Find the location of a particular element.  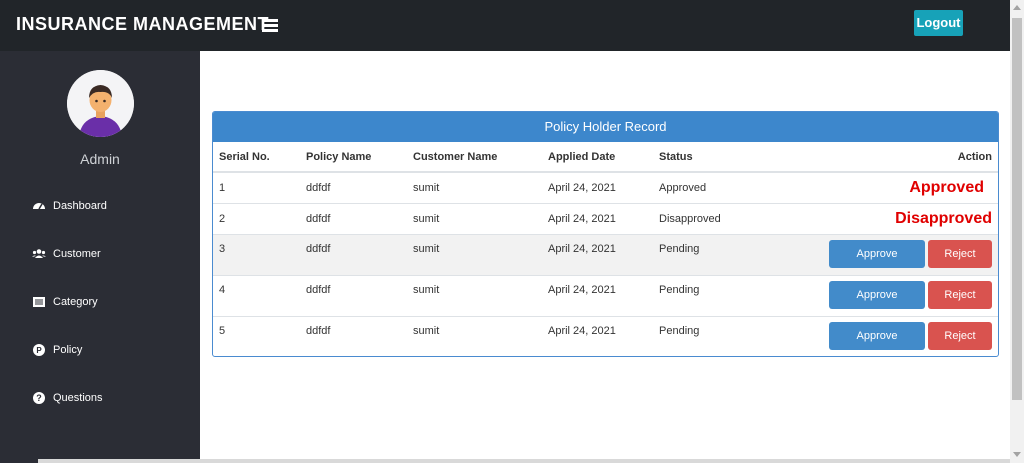

policy-icon: P is located at coordinates (39, 350).